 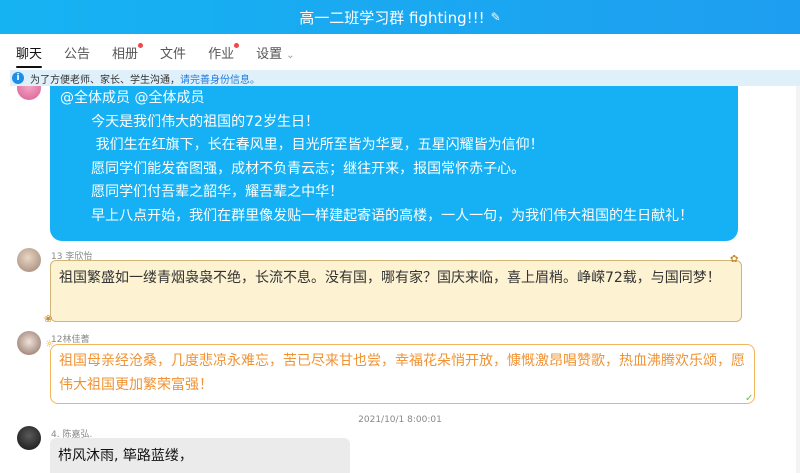 I want to click on edit-icon: ✎, so click(x=496, y=17).